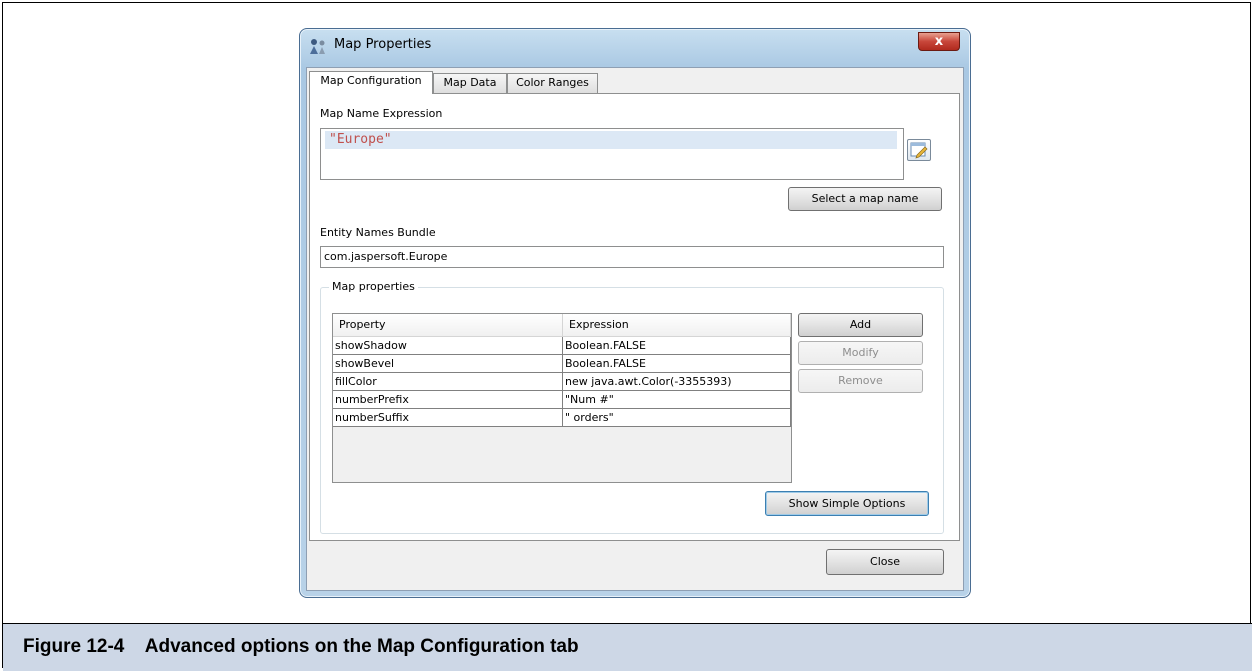  I want to click on tab-label: Color Ranges, so click(552, 82).